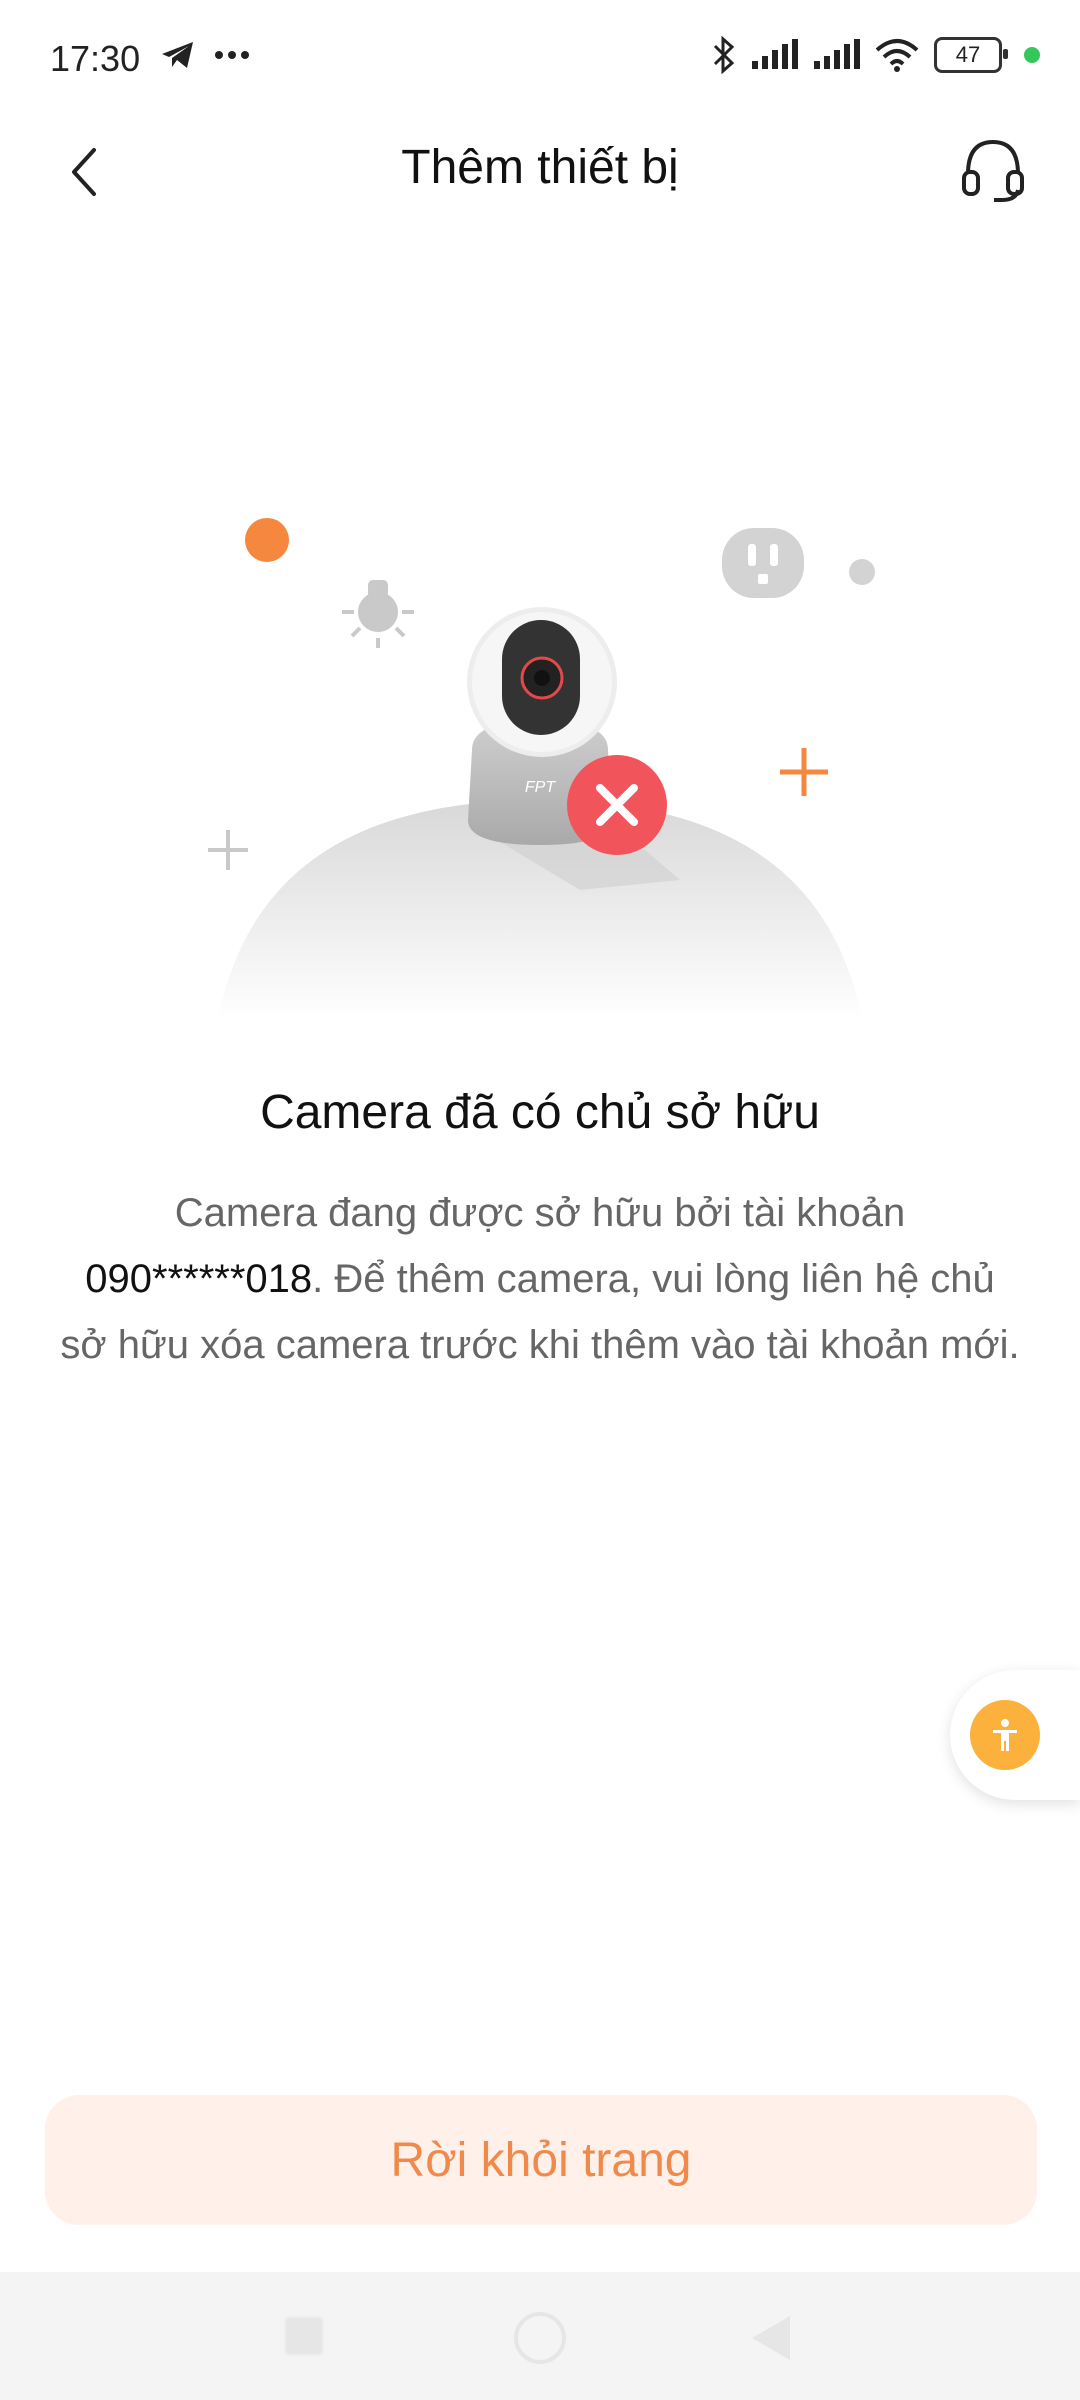  I want to click on battery-icon: 47, so click(971, 55).